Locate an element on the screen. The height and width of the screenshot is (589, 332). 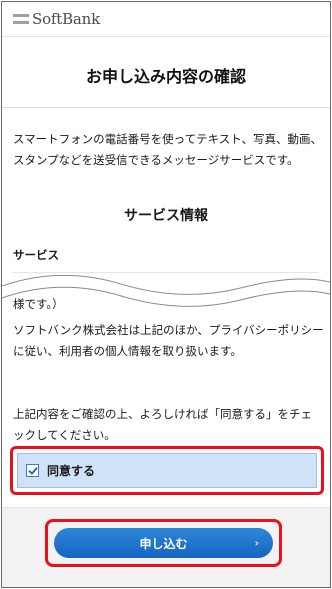
confirm-instruction: 上記内容をご確認の上、よろしければ「同意する」をチェックしてください。 is located at coordinates (162, 424).